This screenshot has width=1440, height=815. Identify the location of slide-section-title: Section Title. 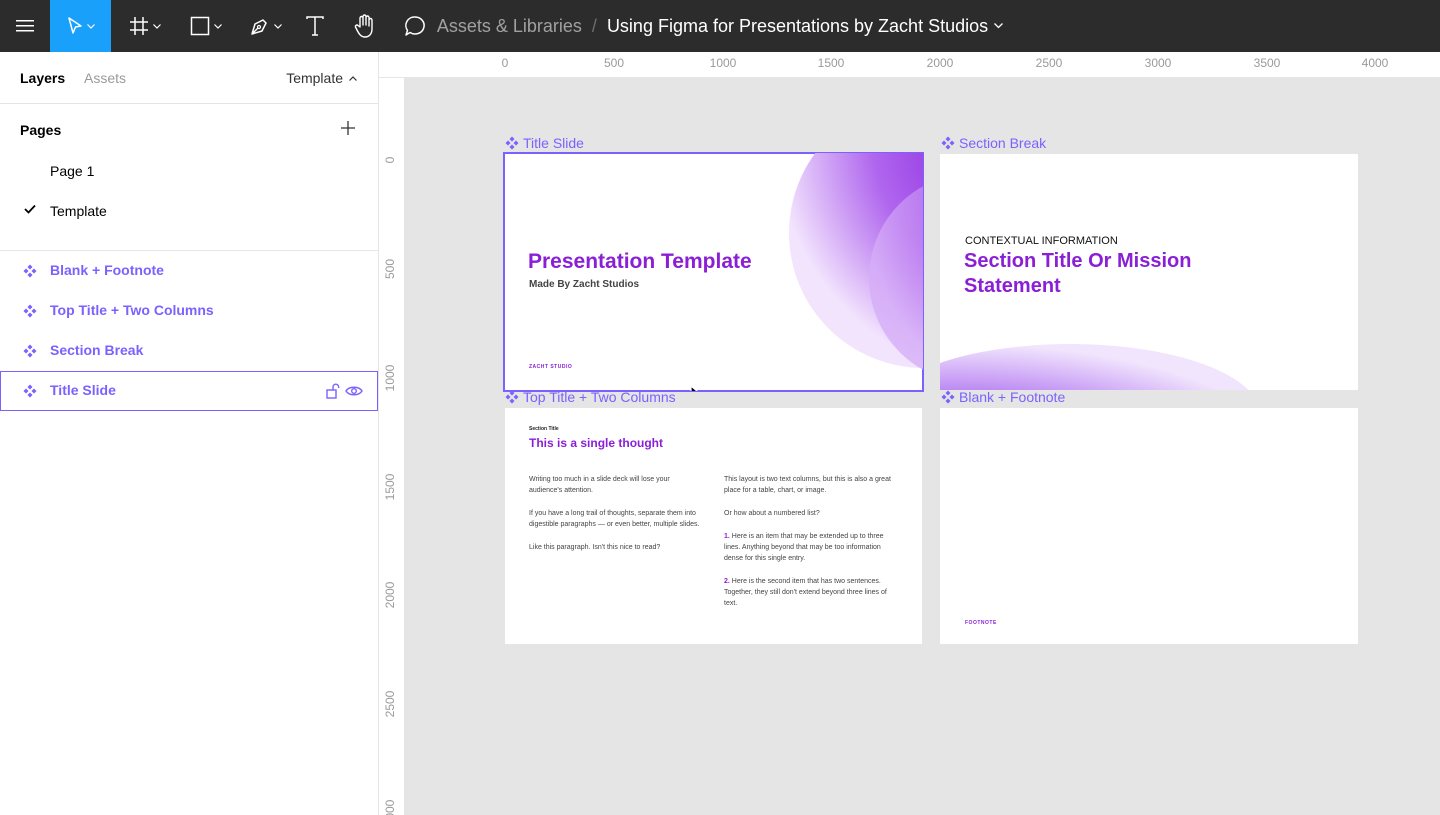
(544, 429).